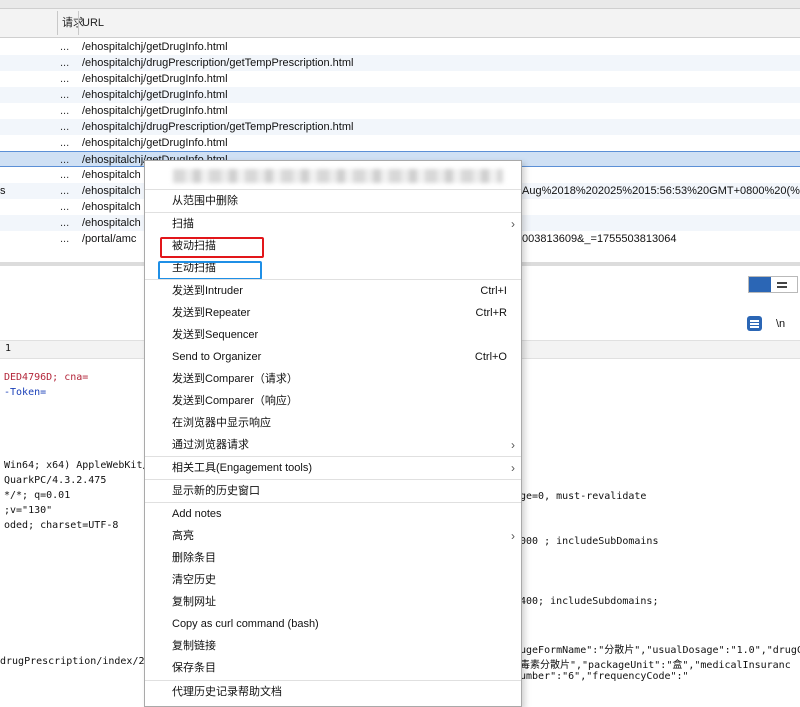 The height and width of the screenshot is (707, 800). I want to click on menu-item-send-to-comparer-response: 发送到Comparer（响应）, so click(333, 401).